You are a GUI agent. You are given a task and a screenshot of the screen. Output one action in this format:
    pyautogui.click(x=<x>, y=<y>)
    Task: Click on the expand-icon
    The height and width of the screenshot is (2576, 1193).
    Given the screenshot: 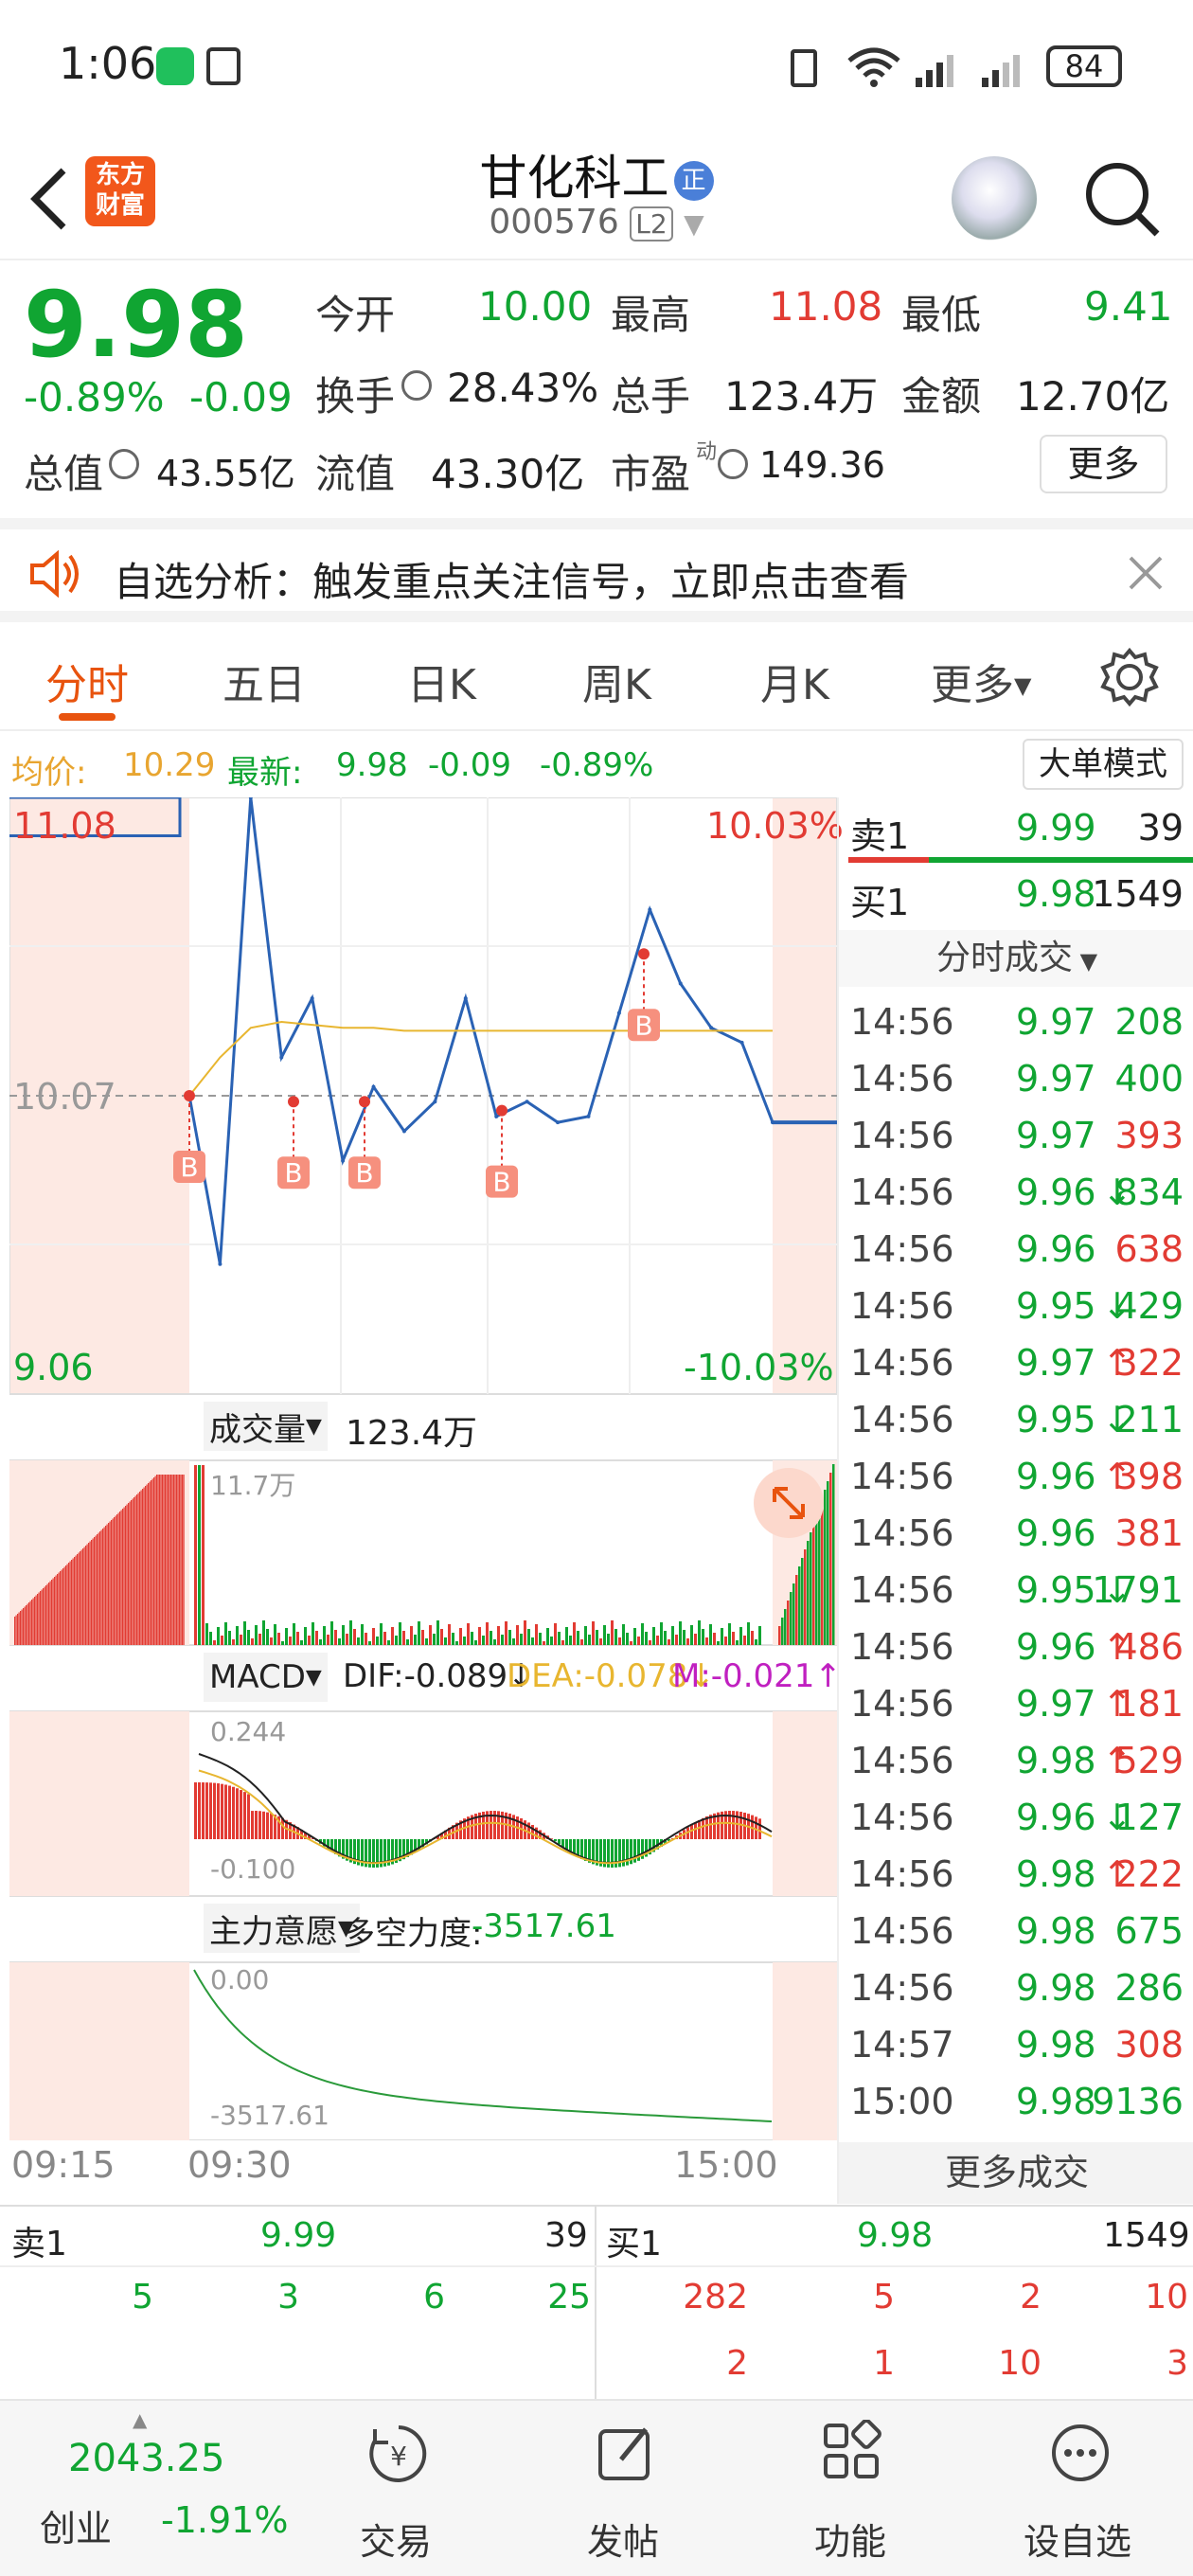 What is the action you would take?
    pyautogui.click(x=789, y=1503)
    